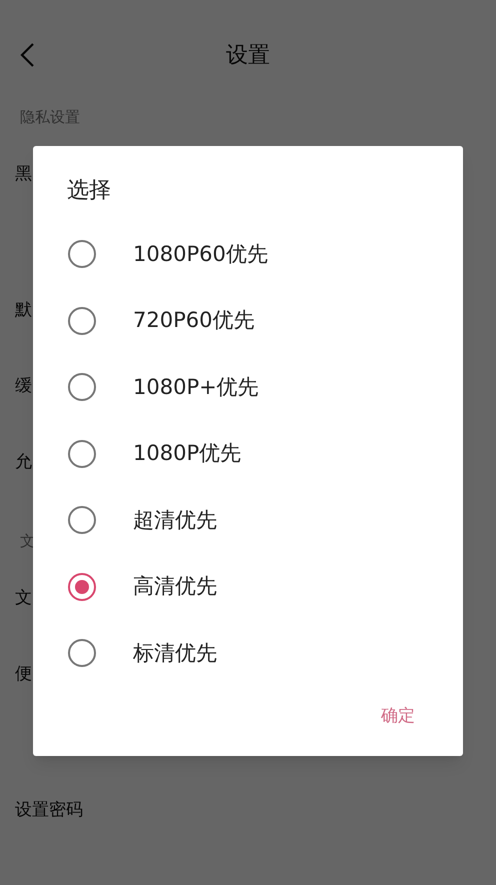 This screenshot has width=496, height=885. I want to click on settings-item: 文, so click(23, 599).